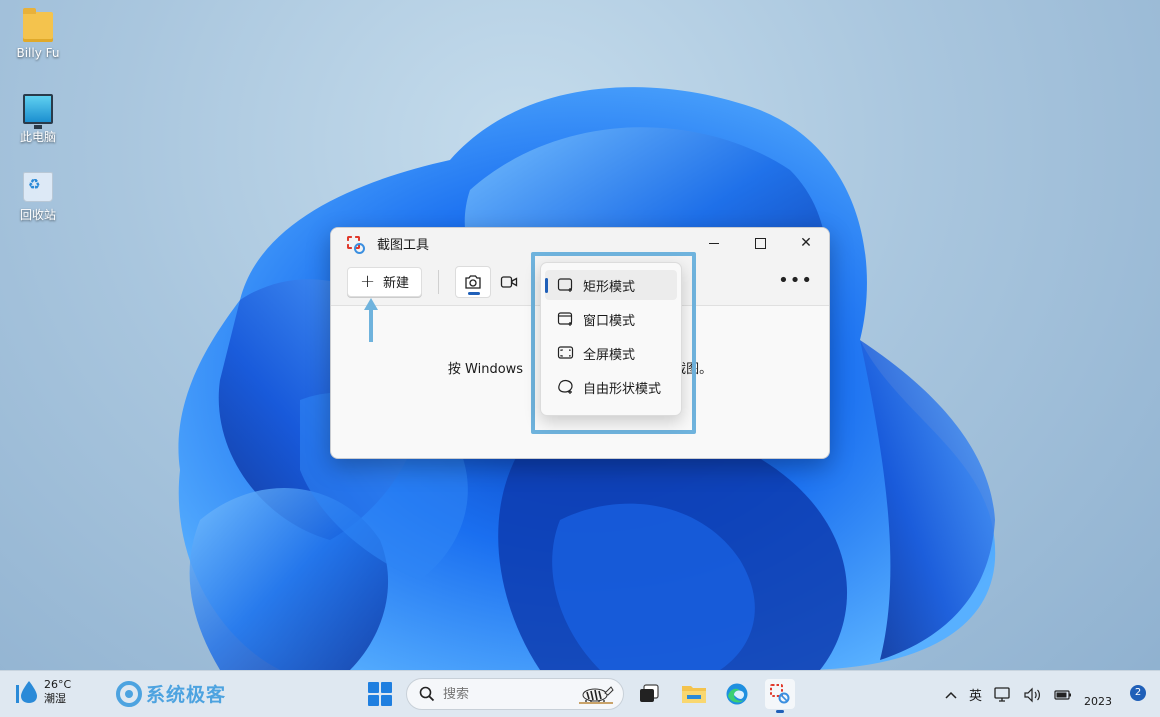 The image size is (1160, 717). What do you see at coordinates (1098, 701) in the screenshot?
I see `taskbar-clock: 2023` at bounding box center [1098, 701].